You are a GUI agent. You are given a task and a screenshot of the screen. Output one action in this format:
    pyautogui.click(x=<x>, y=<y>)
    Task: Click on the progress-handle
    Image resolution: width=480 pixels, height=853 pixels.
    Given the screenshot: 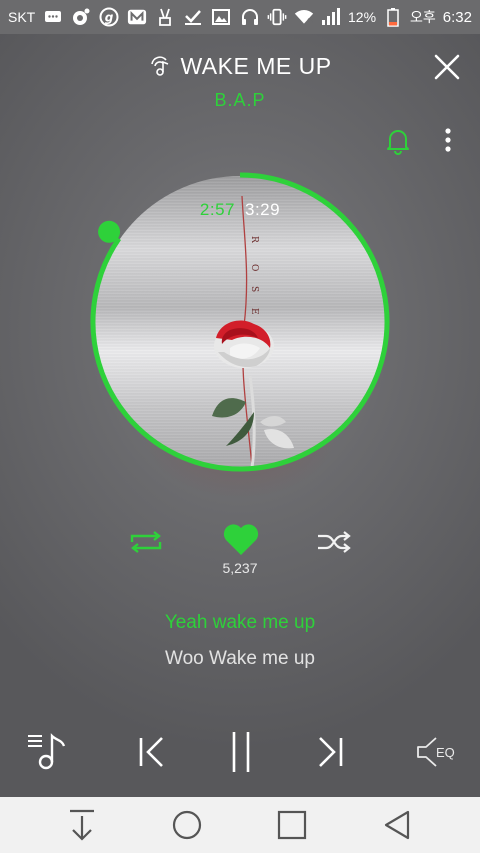 What is the action you would take?
    pyautogui.click(x=109, y=231)
    